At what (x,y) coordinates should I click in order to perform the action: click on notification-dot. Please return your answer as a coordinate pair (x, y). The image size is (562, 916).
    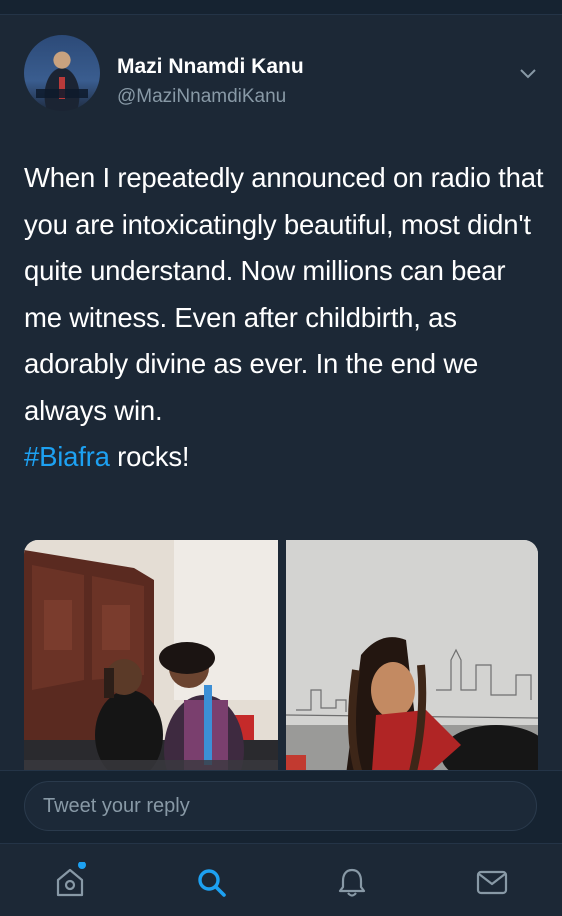
    Looking at the image, I should click on (82, 865).